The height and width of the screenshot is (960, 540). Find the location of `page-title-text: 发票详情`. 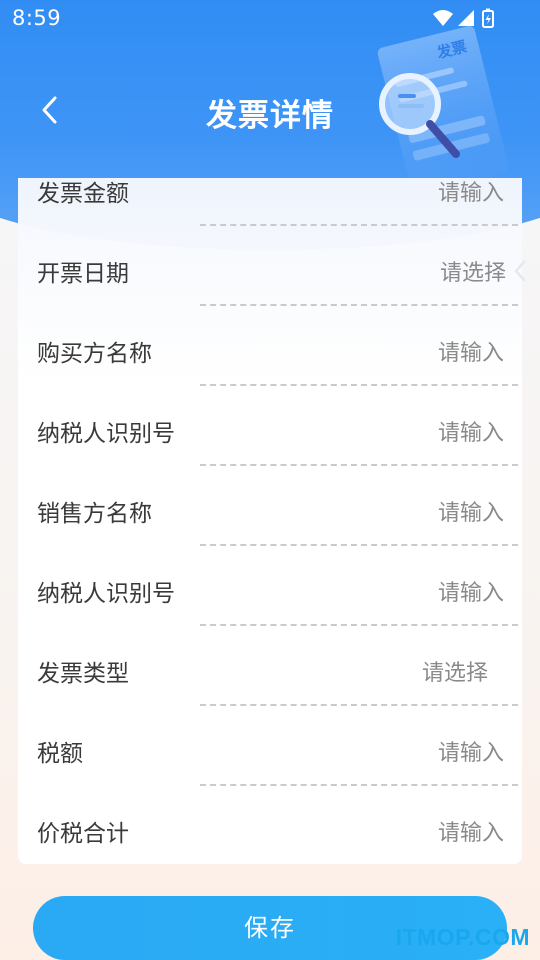

page-title-text: 发票详情 is located at coordinates (270, 116).